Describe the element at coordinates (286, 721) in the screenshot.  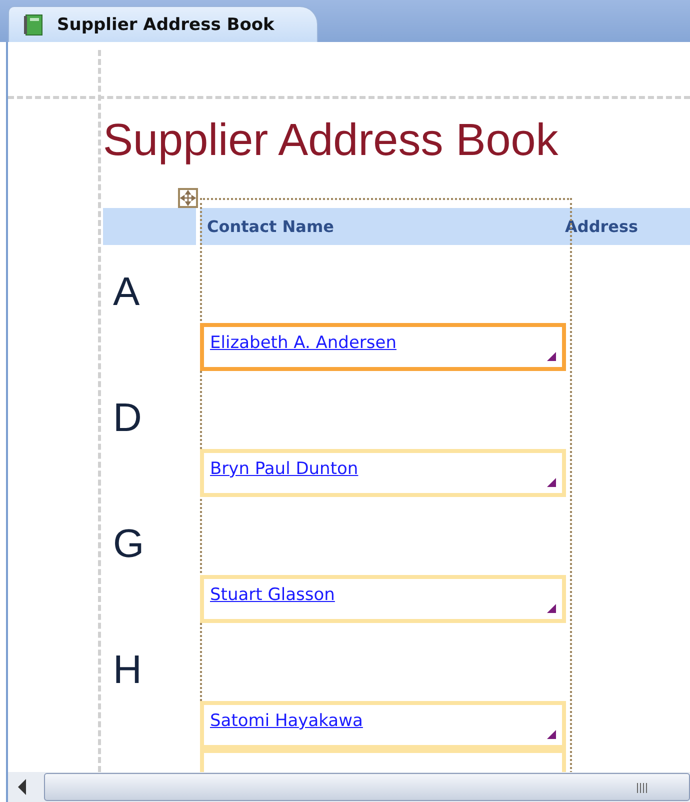
I see `contact-link: Satomi Hayakawa` at that location.